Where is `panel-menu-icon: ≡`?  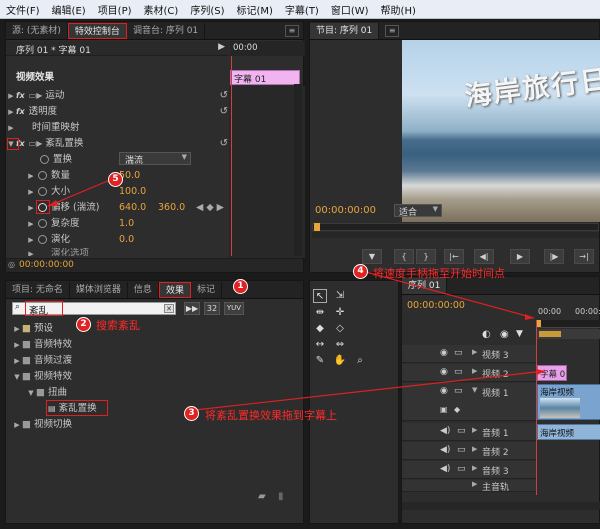 panel-menu-icon: ≡ is located at coordinates (292, 31).